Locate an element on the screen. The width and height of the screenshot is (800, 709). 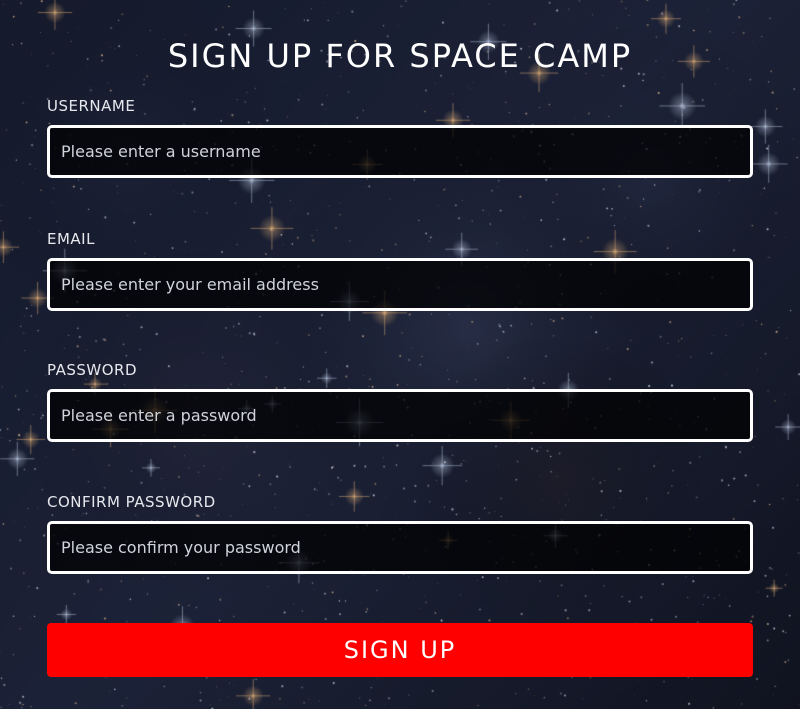
password-input is located at coordinates (400, 415).